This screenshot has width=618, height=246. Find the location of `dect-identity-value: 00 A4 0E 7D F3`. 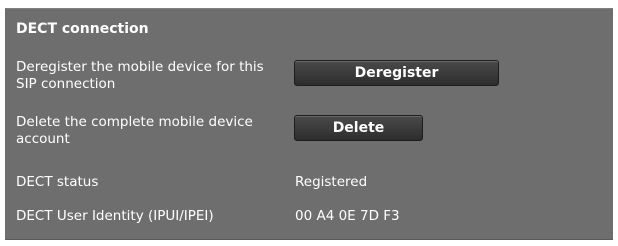

dect-identity-value: 00 A4 0E 7D F3 is located at coordinates (347, 216).